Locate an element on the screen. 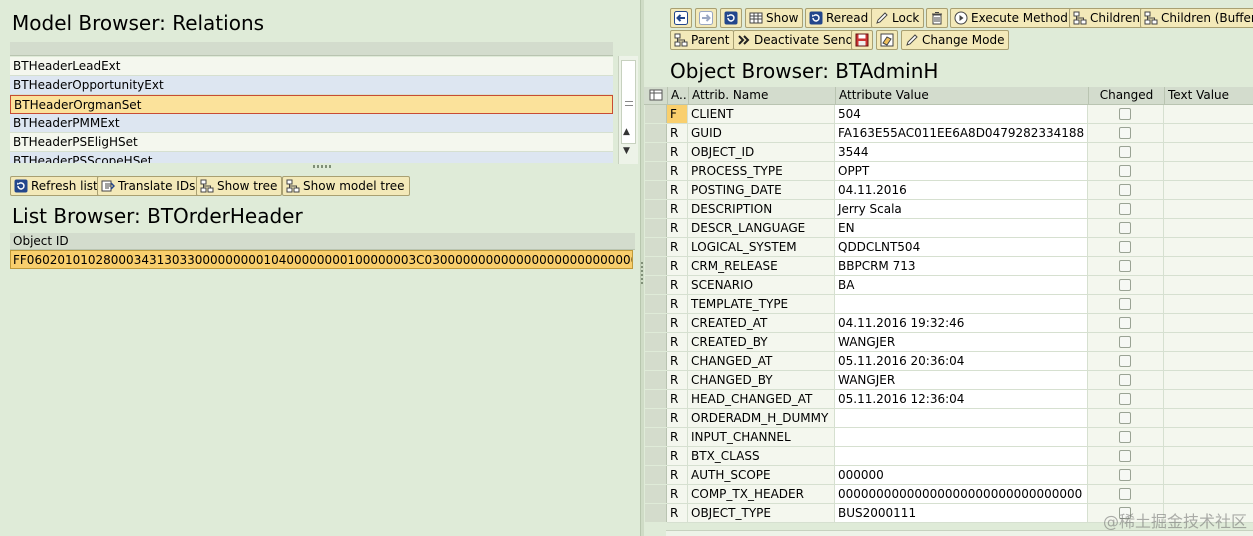 Image resolution: width=1253 pixels, height=536 pixels. changed-column-header: Changed is located at coordinates (1126, 96).